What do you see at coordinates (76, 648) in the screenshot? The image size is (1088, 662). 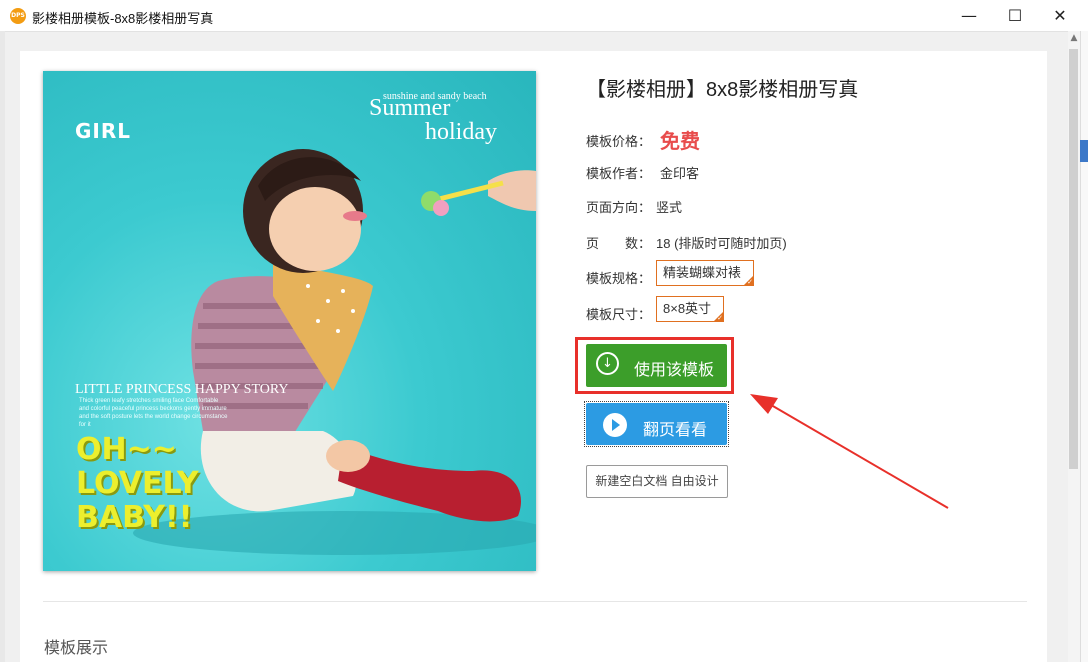 I see `showcase-section-title: 模板展示` at bounding box center [76, 648].